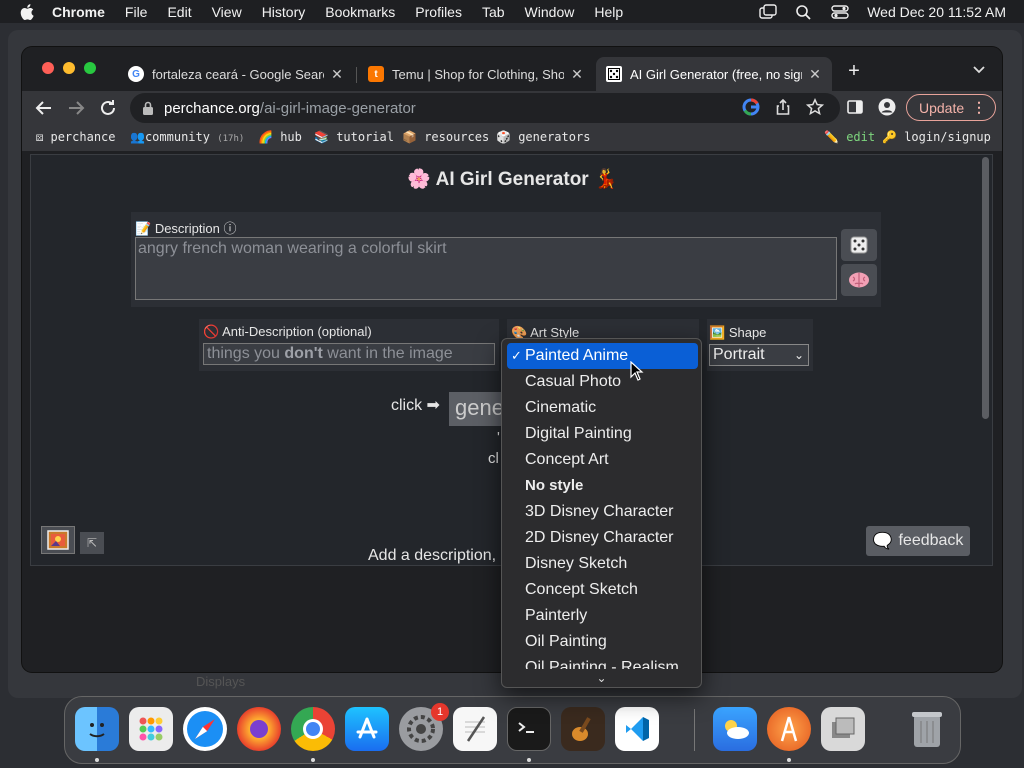  What do you see at coordinates (979, 70) in the screenshot?
I see `tab-search-chevron-icon` at bounding box center [979, 70].